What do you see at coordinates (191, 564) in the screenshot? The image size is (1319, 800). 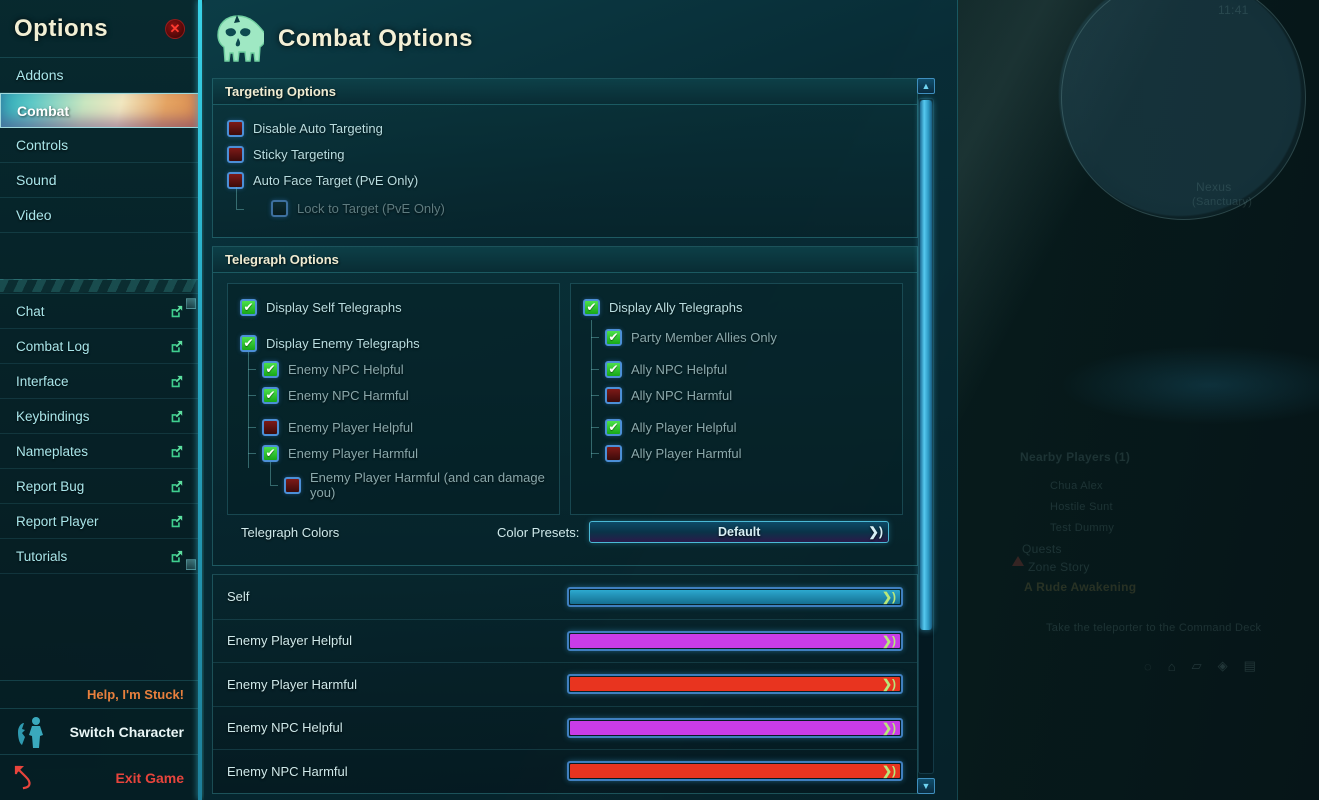 I see `nav-scroll-down-handle` at bounding box center [191, 564].